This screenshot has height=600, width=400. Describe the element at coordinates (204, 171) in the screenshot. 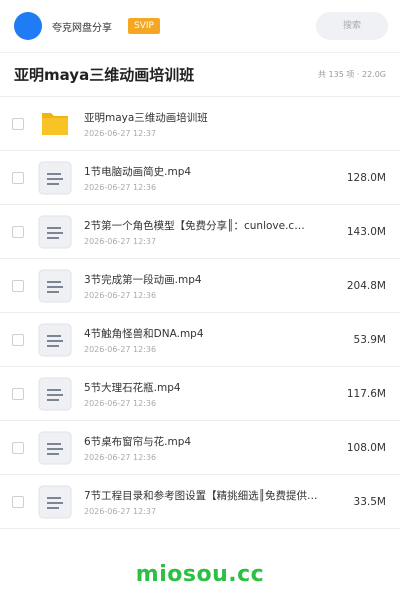

I see `file-name: 1节电脑动画简史.mp4` at that location.